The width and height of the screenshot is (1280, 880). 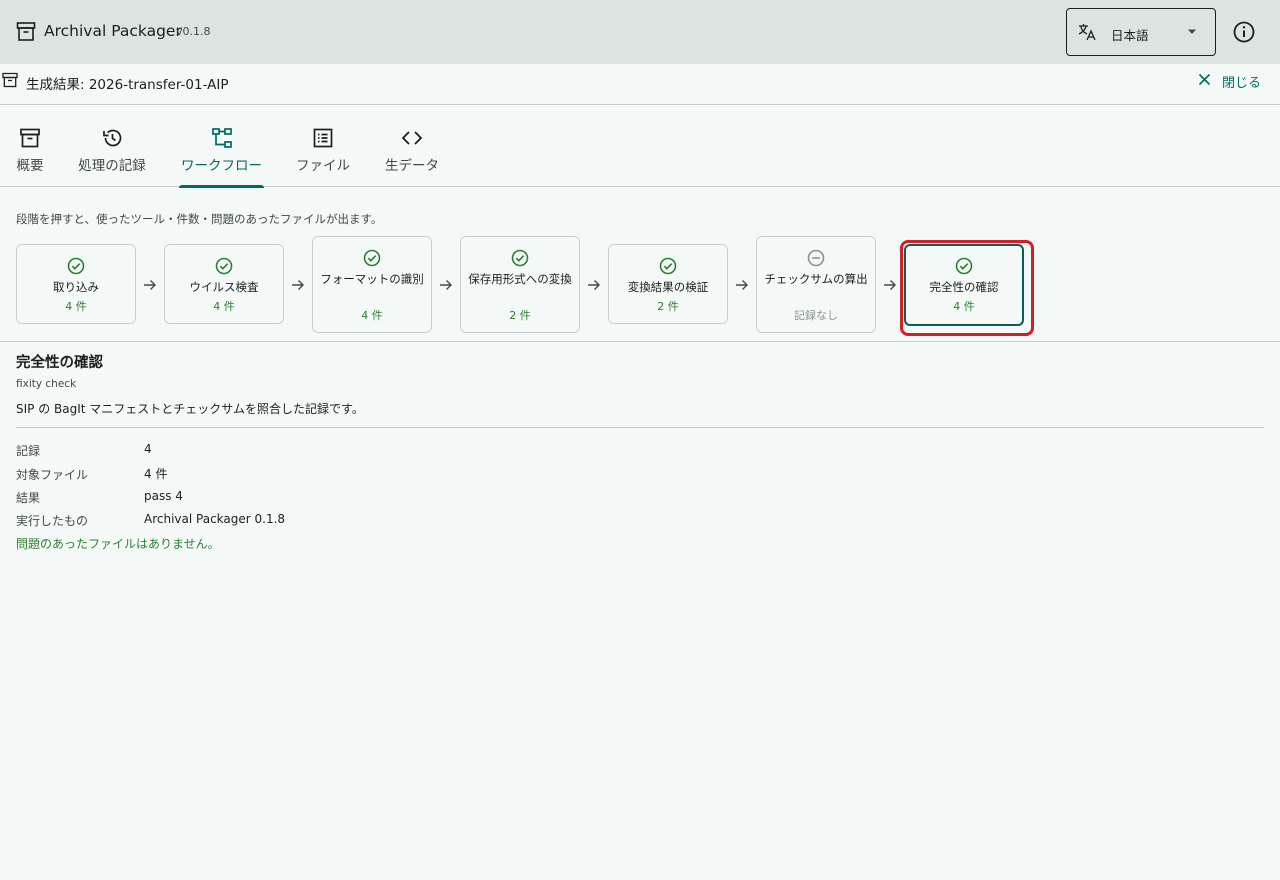 I want to click on step-name: 完全性の確認, so click(x=964, y=287).